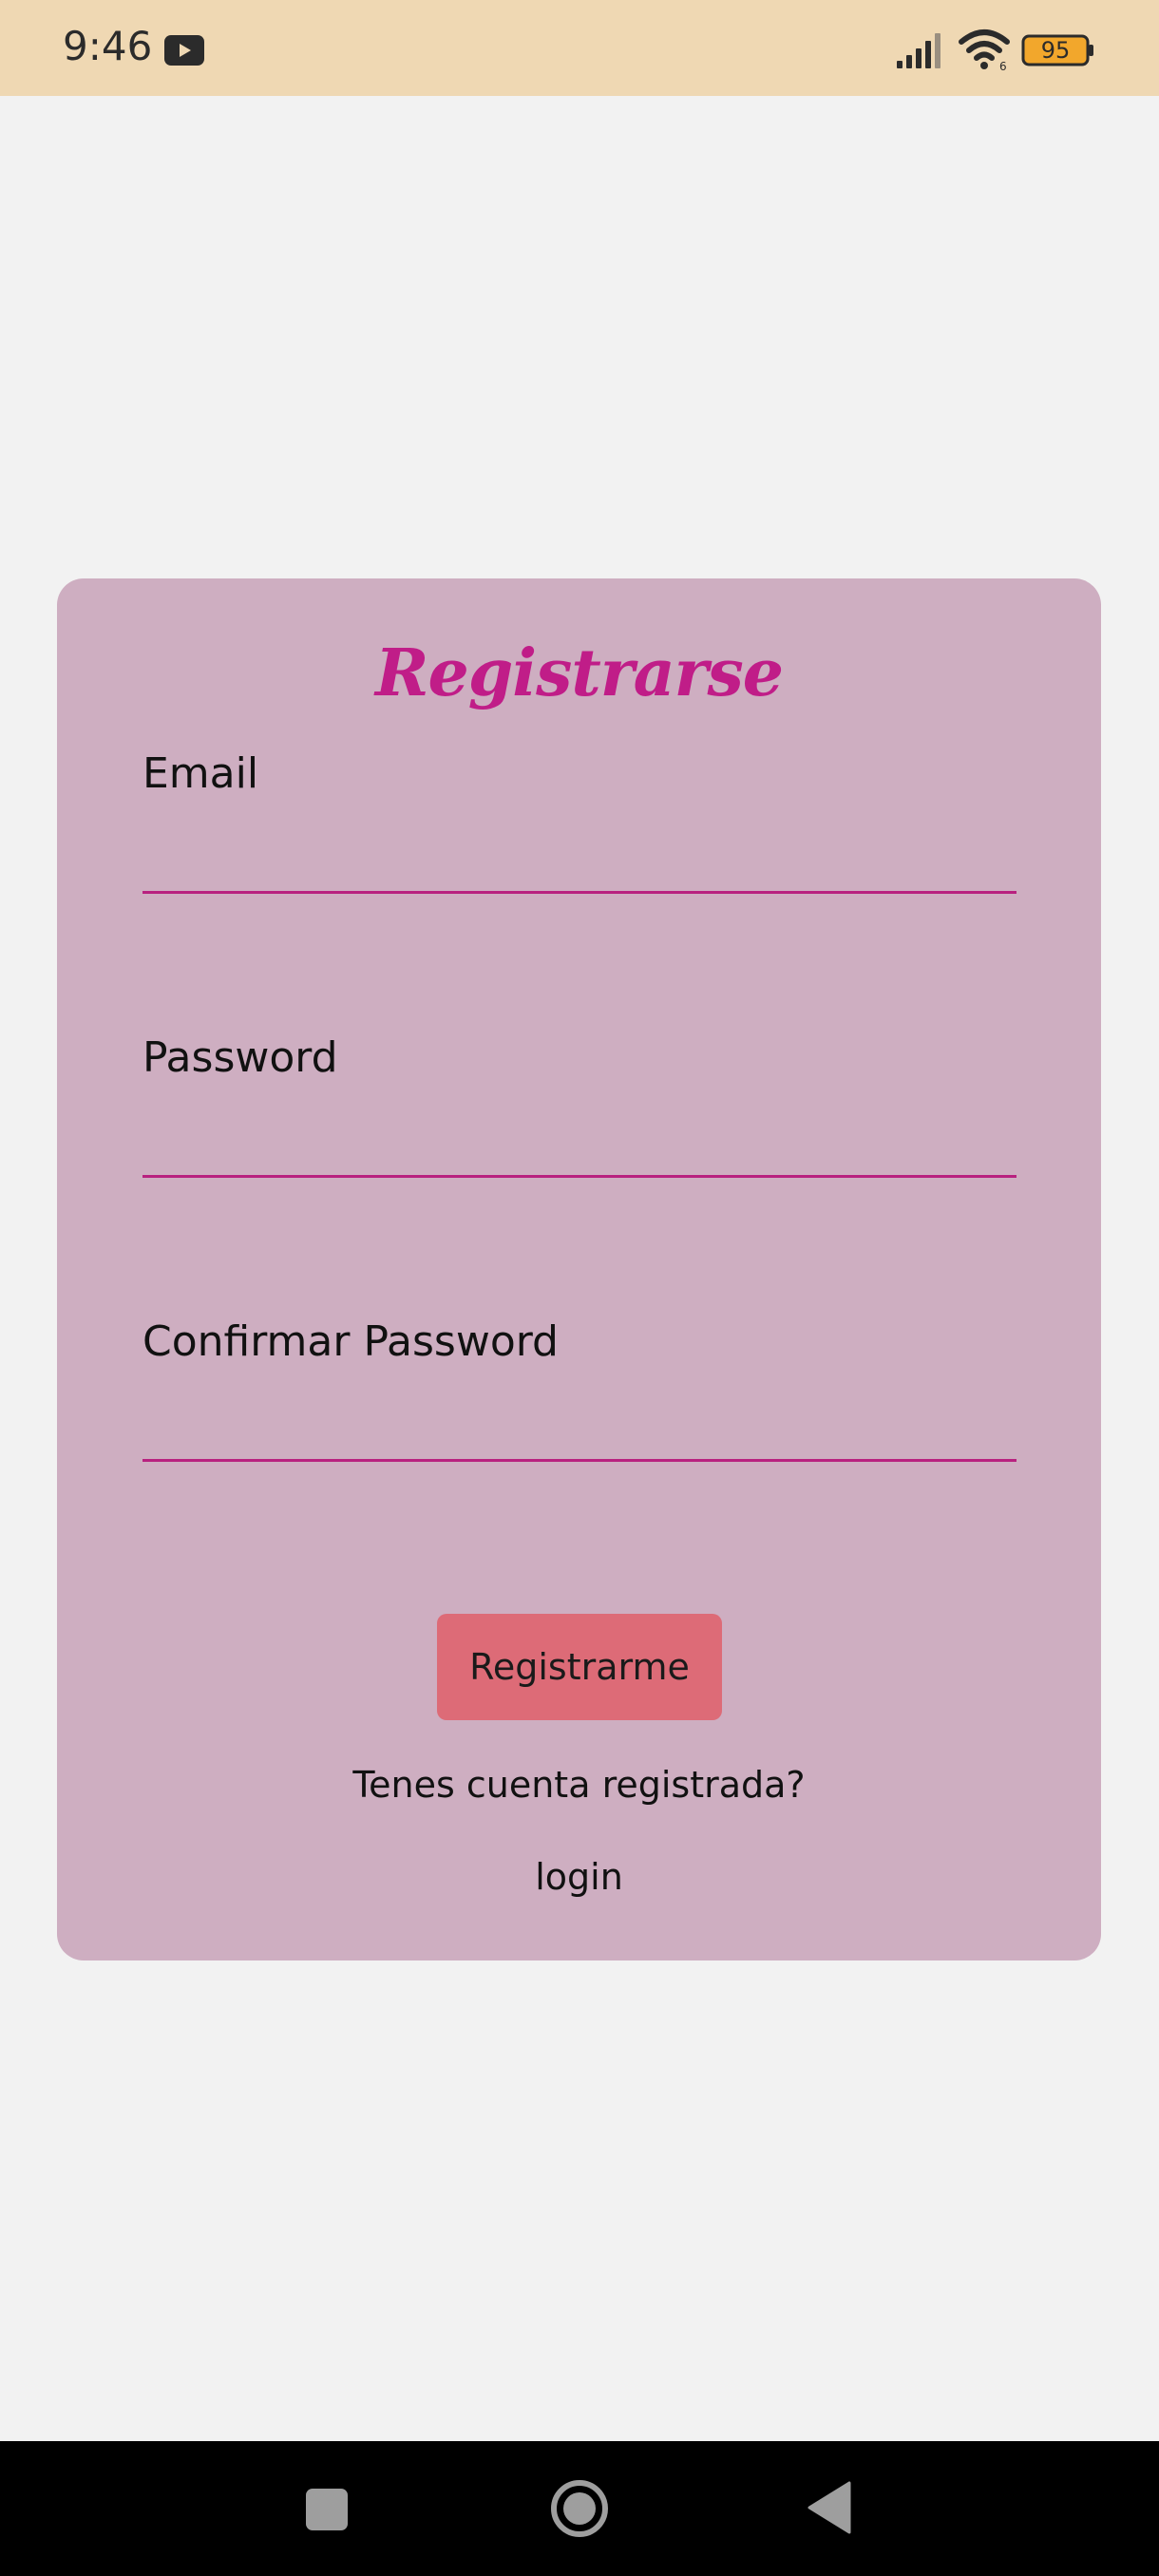  I want to click on email-field, so click(579, 862).